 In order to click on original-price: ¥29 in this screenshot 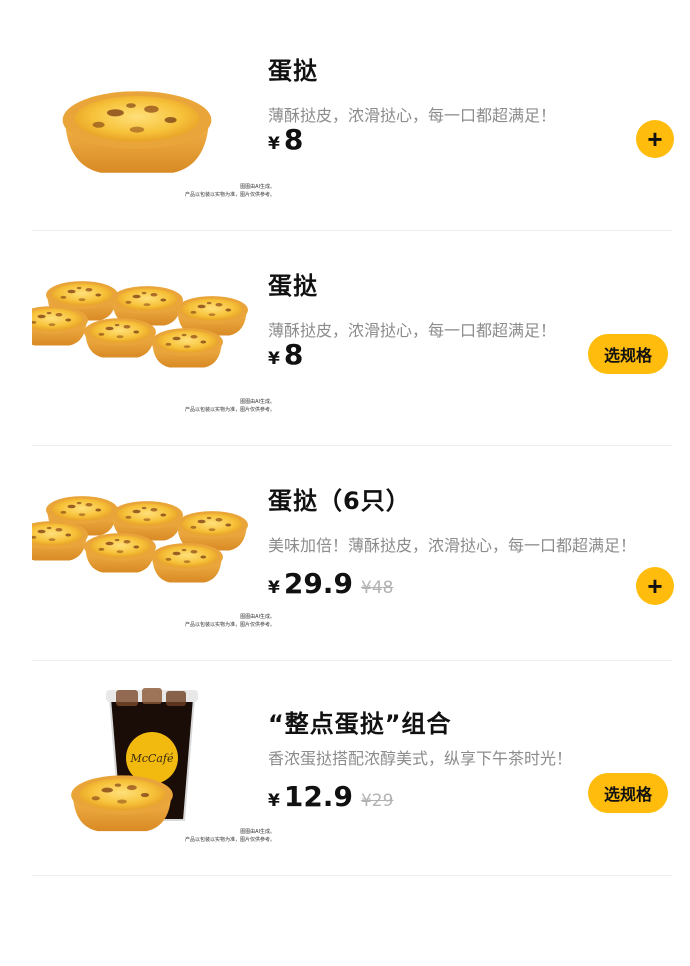, I will do `click(377, 801)`.